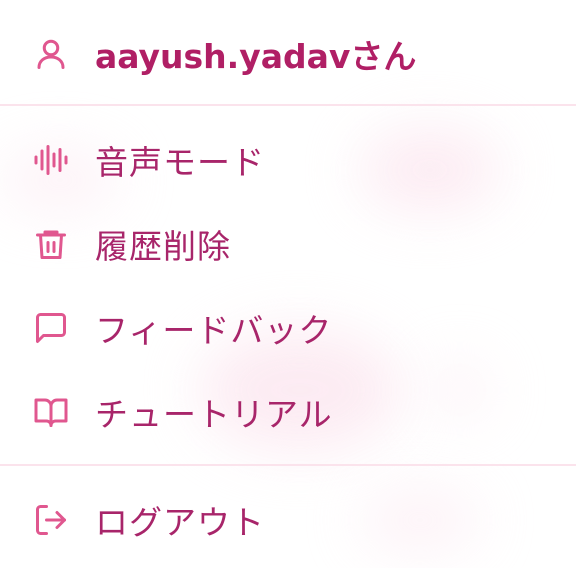 The width and height of the screenshot is (576, 568). Describe the element at coordinates (180, 162) in the screenshot. I see `menu-item-label: 音声モード` at that location.